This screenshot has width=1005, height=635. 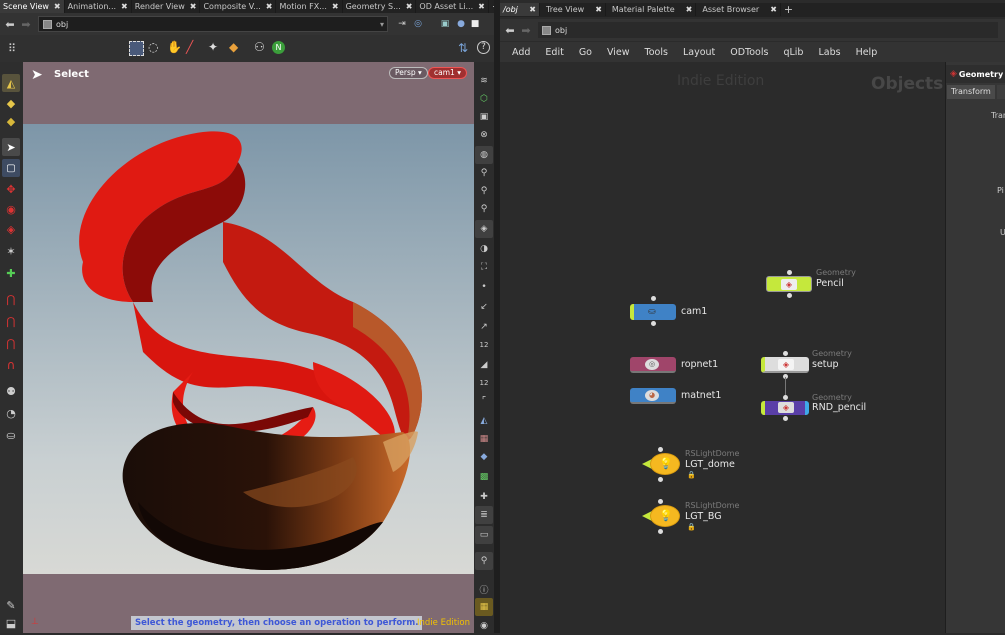 What do you see at coordinates (788, 9) in the screenshot?
I see `add-tab-icon: +` at bounding box center [788, 9].